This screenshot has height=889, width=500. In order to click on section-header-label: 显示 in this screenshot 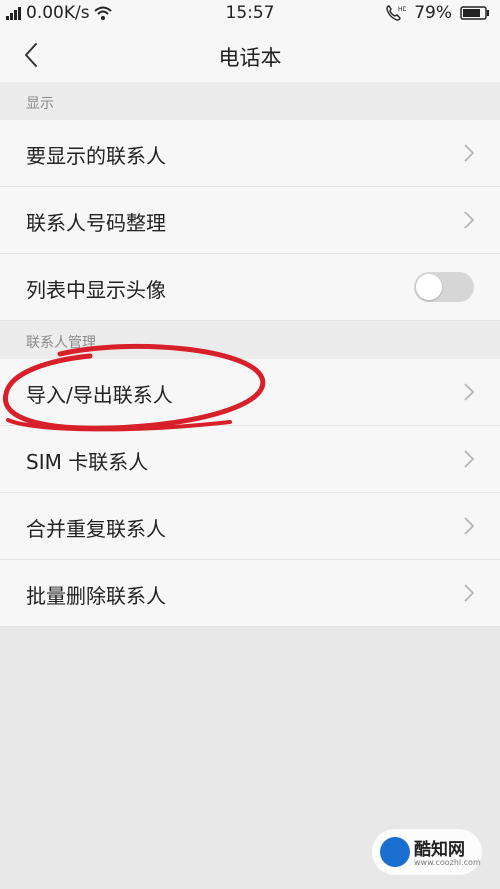, I will do `click(40, 104)`.